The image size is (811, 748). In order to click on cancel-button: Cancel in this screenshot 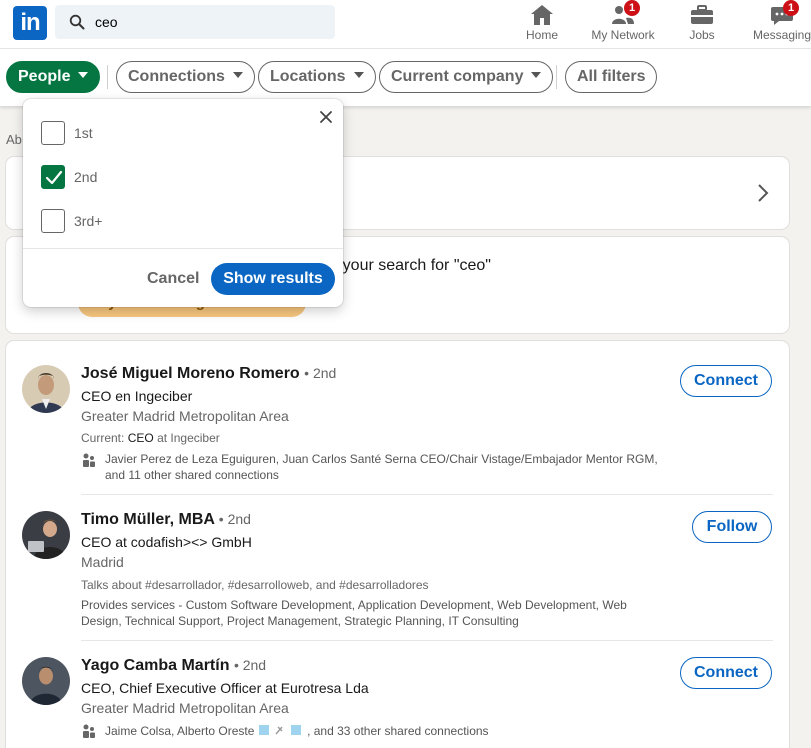, I will do `click(173, 279)`.